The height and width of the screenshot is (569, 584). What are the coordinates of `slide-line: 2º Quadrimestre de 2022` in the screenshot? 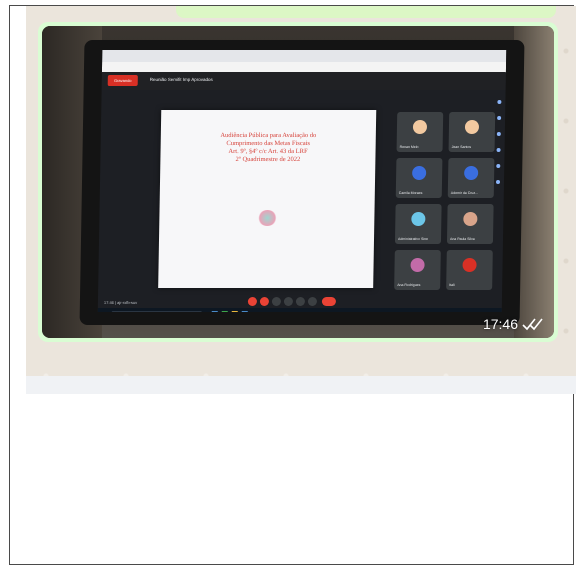 It's located at (268, 159).